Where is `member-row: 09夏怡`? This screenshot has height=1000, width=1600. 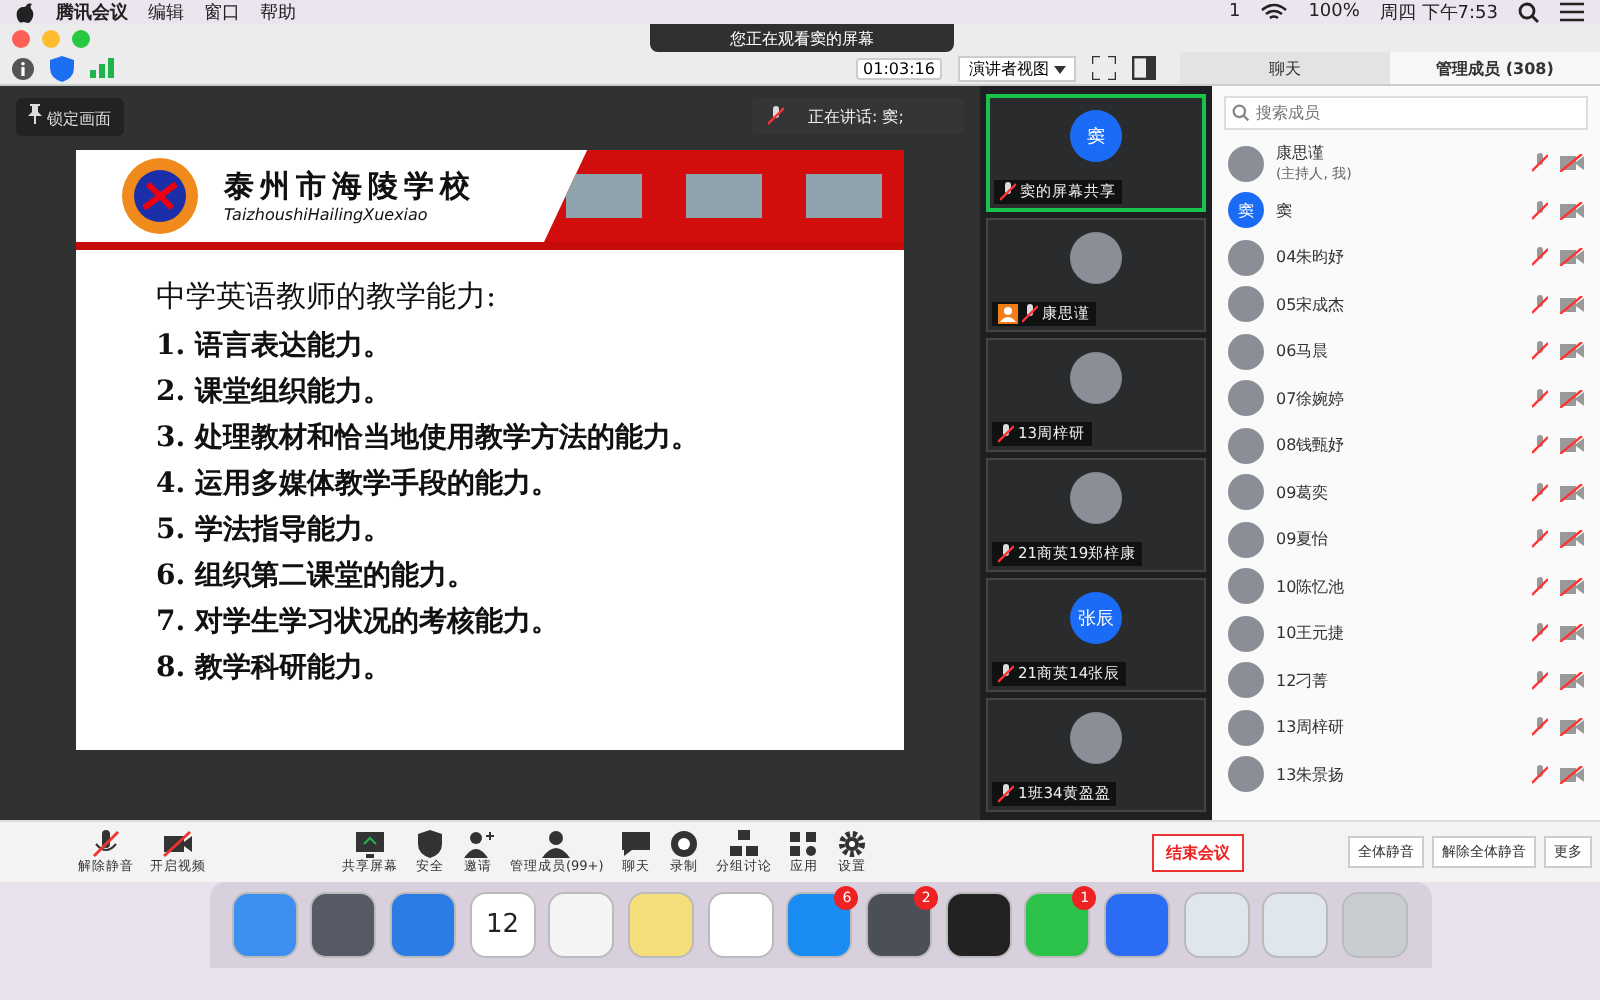
member-row: 09夏怡 is located at coordinates (1406, 539).